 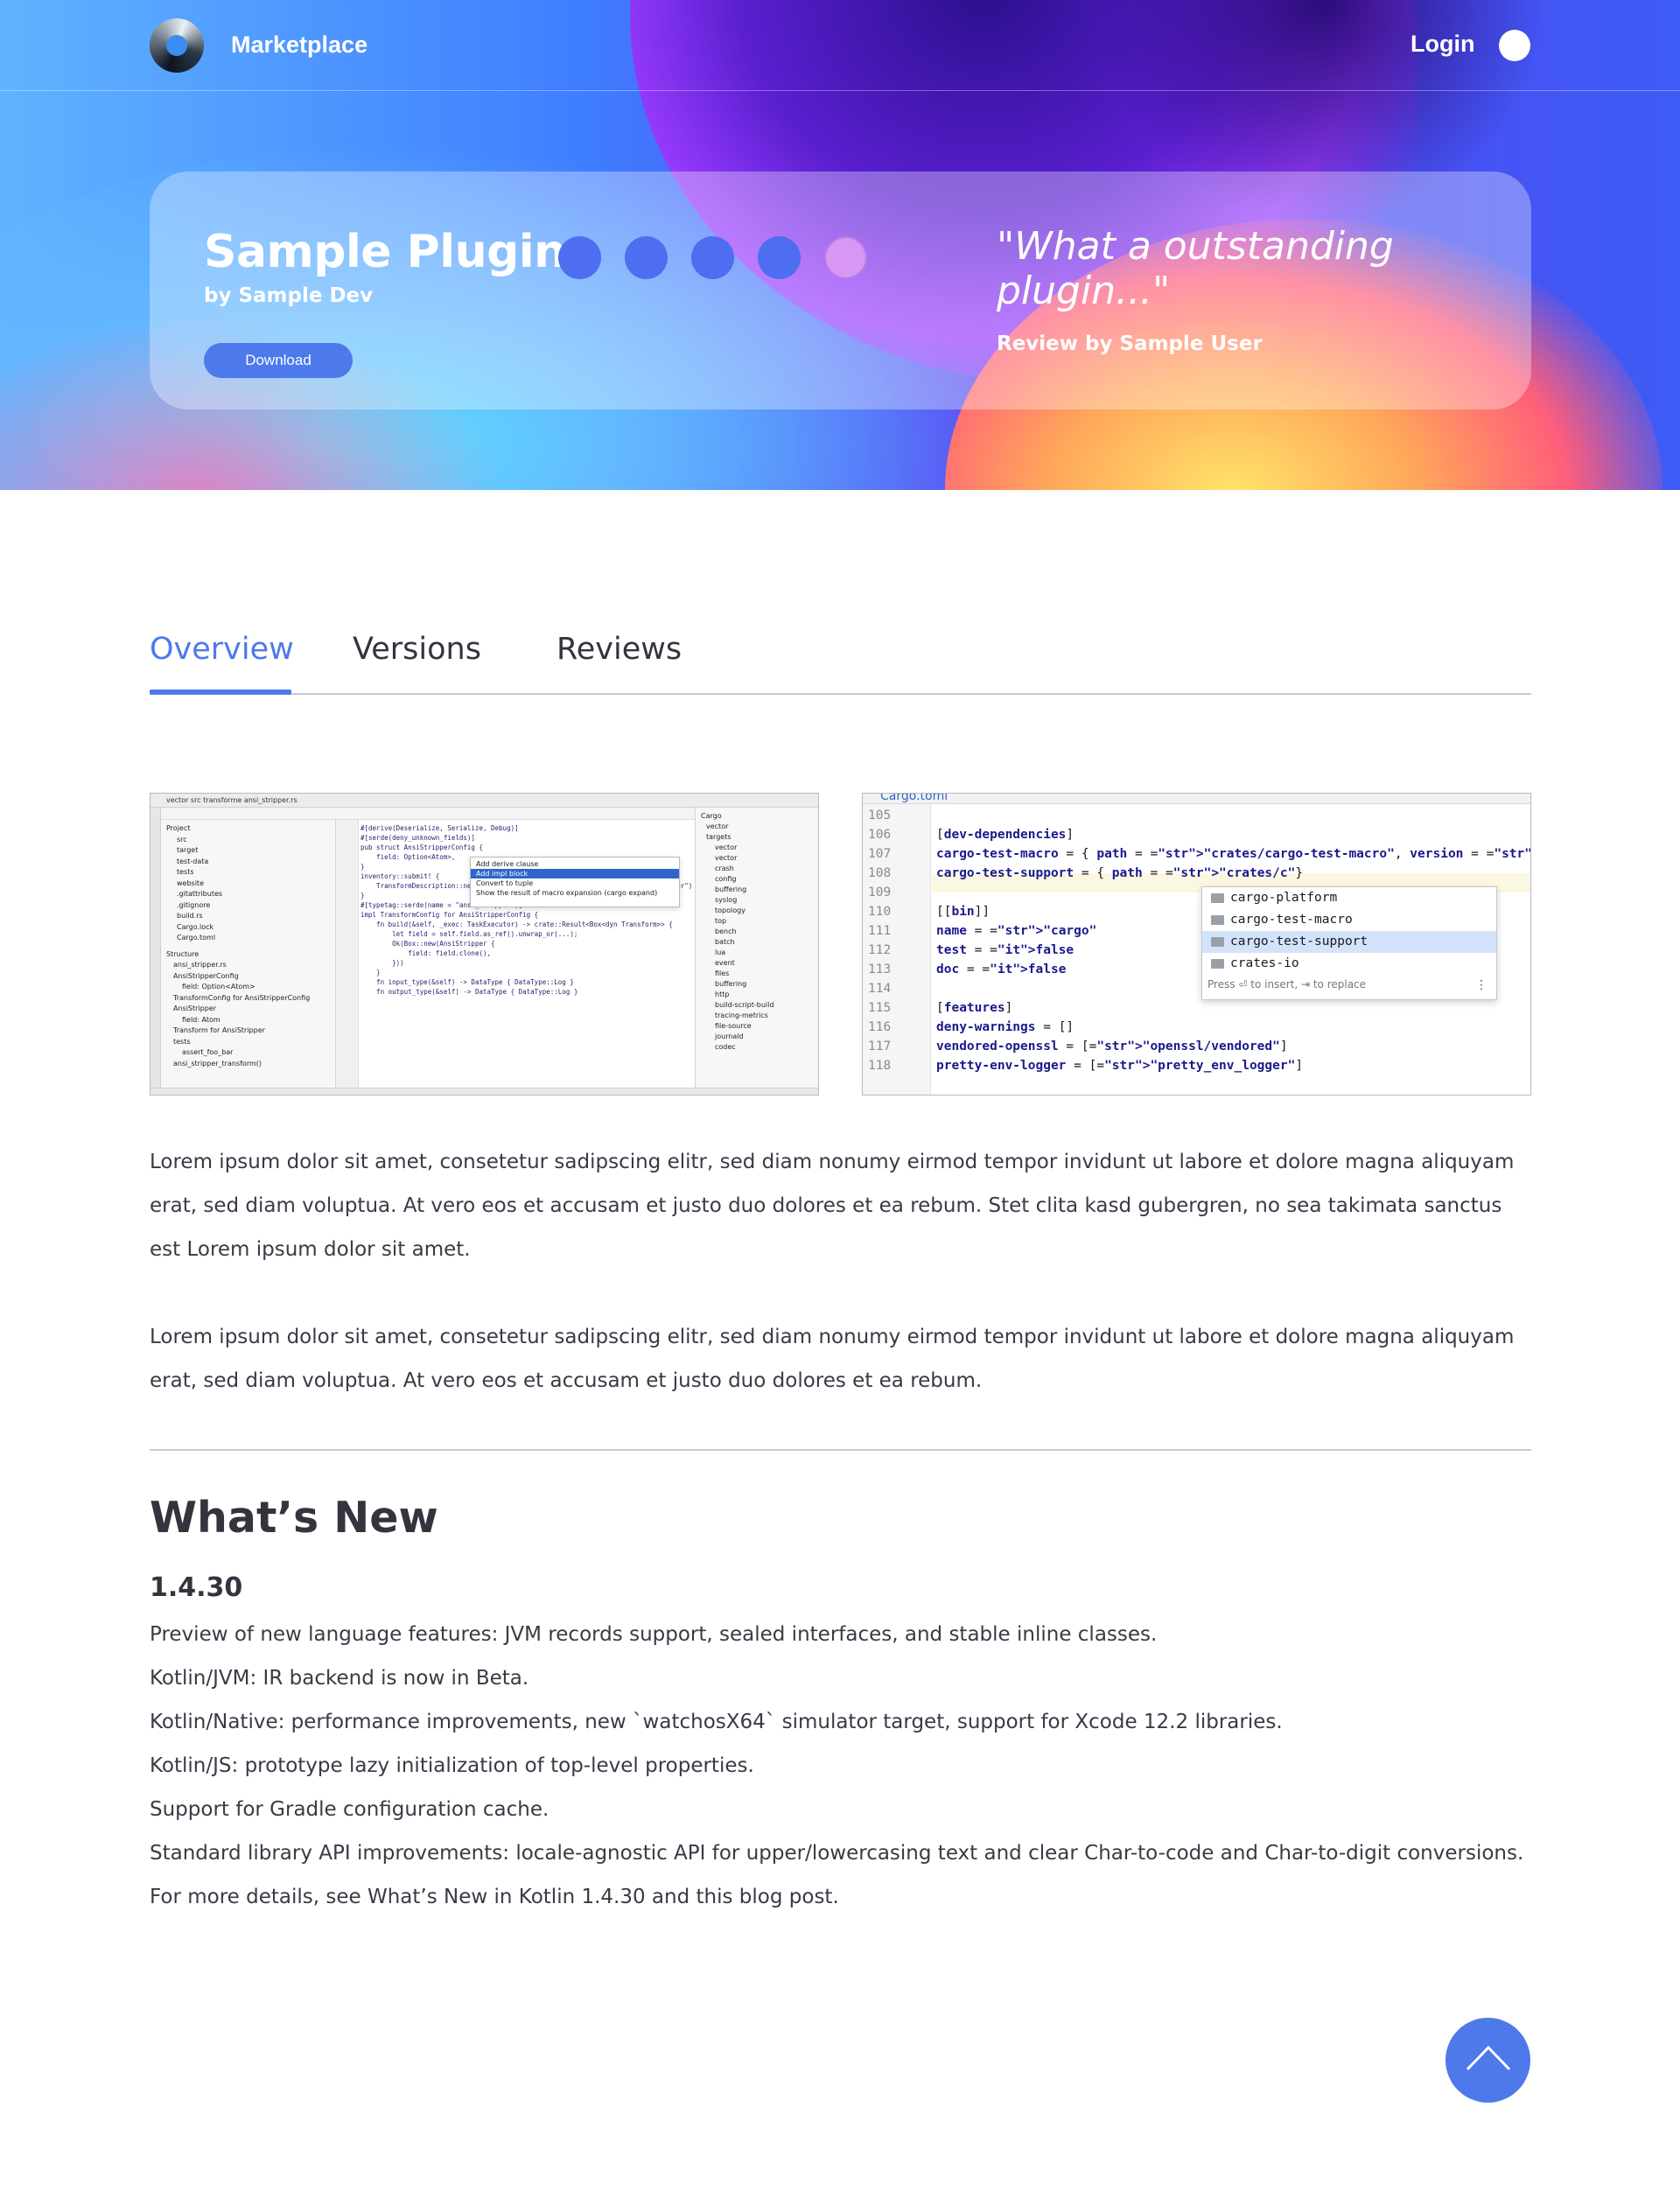 What do you see at coordinates (178, 828) in the screenshot?
I see `project-tree-item: Project` at bounding box center [178, 828].